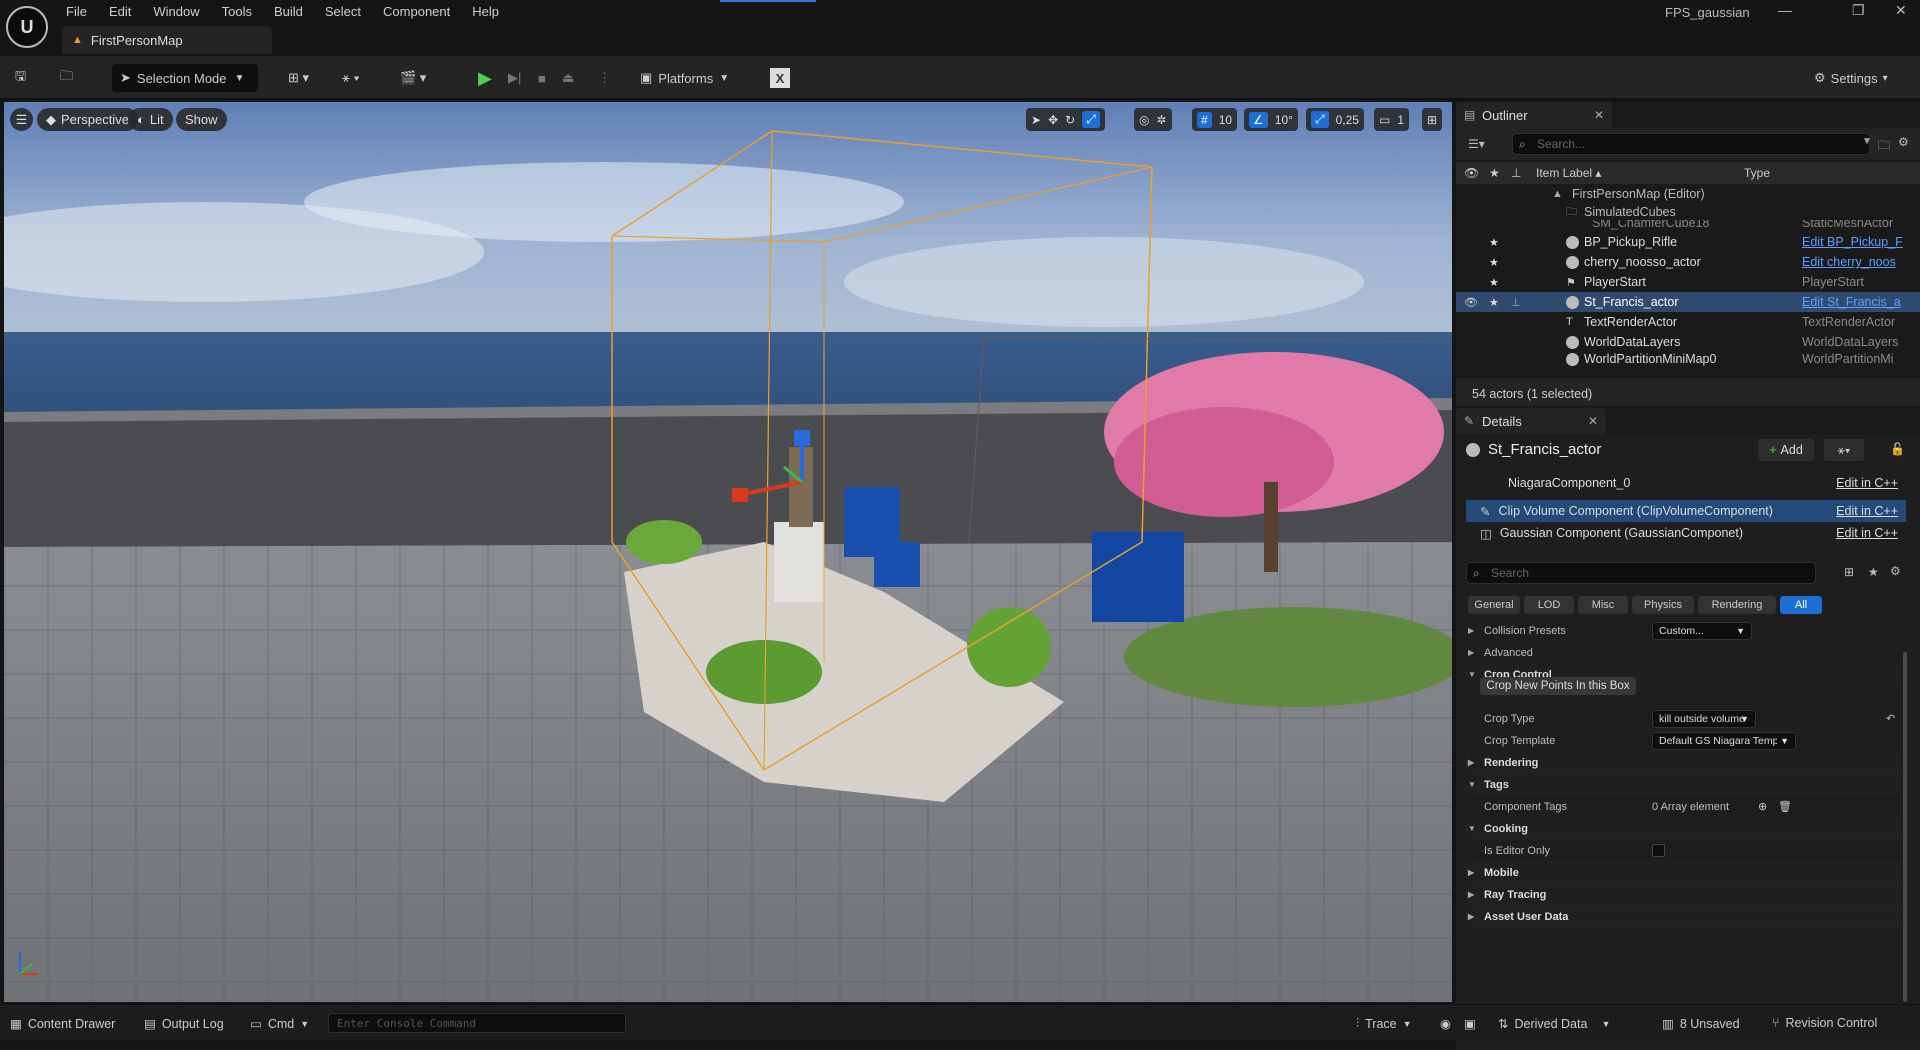  Describe the element at coordinates (1476, 144) in the screenshot. I see `filter-icon: ☰▾` at that location.